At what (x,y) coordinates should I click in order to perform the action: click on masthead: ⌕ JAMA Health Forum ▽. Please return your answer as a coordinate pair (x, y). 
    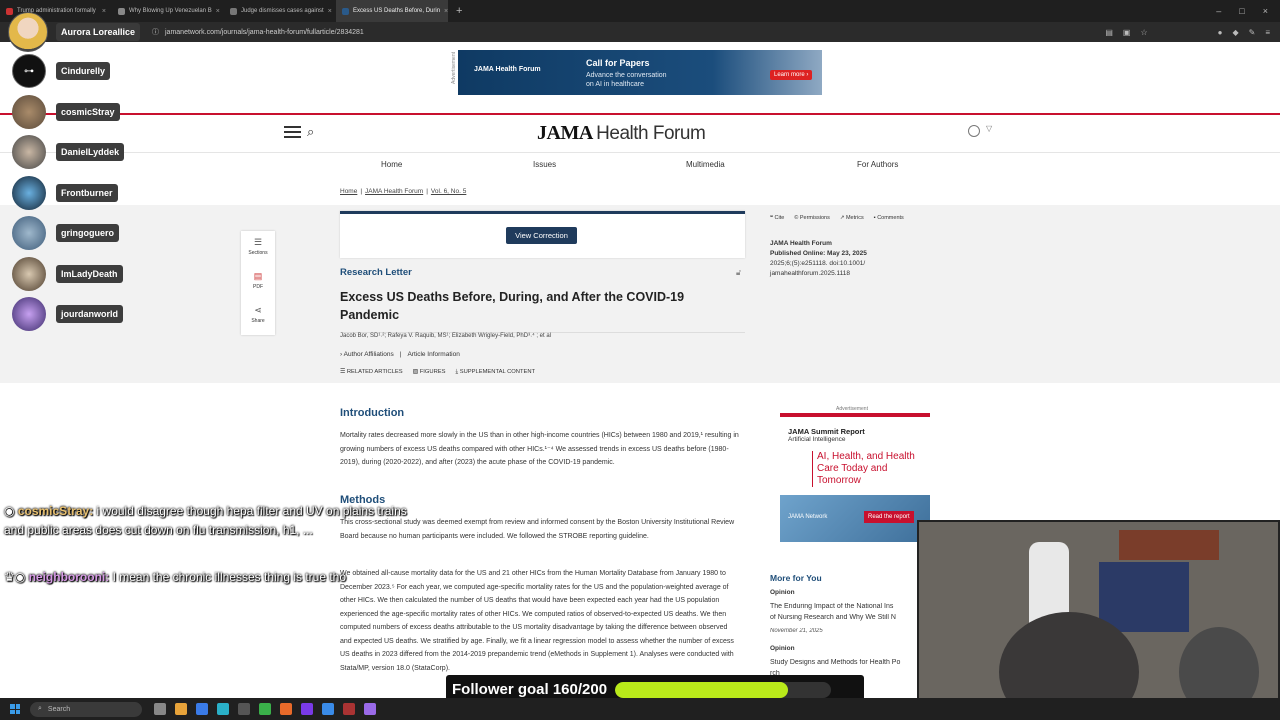
    Looking at the image, I should click on (640, 133).